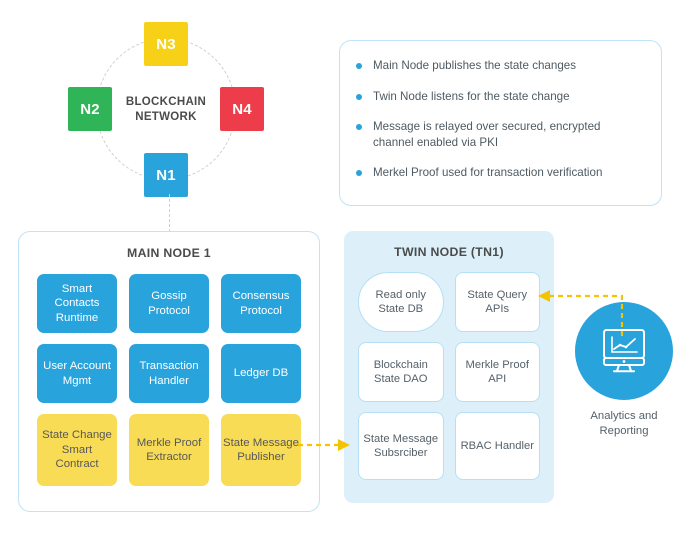 This screenshot has height=533, width=700. I want to click on cell-label: User Account Mgmt, so click(77, 373).